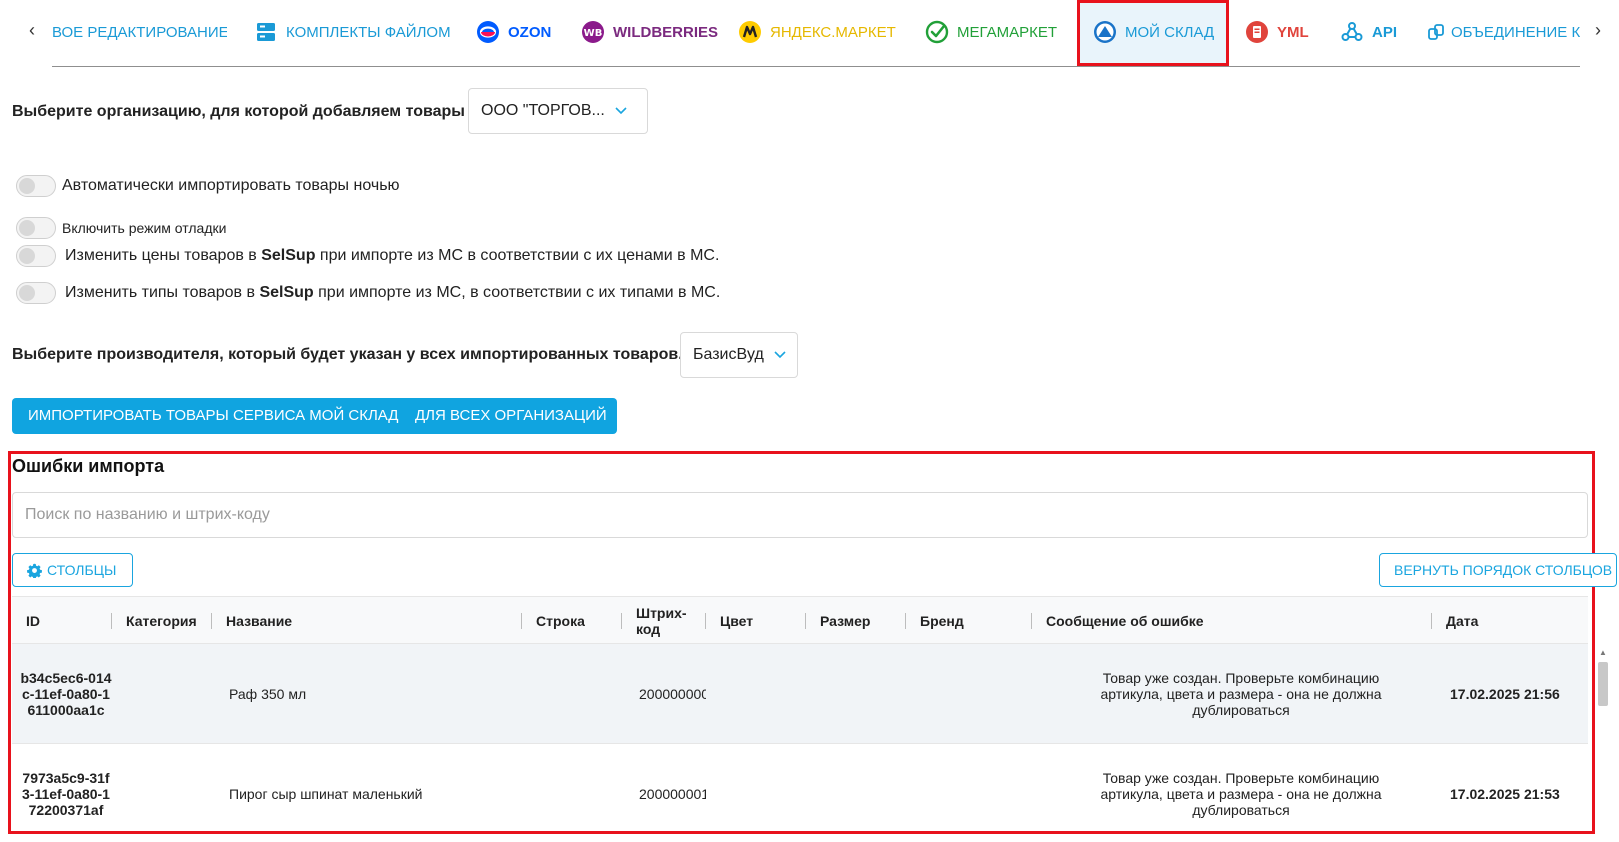 The image size is (1619, 842). I want to click on tab-label: OZON, so click(530, 32).